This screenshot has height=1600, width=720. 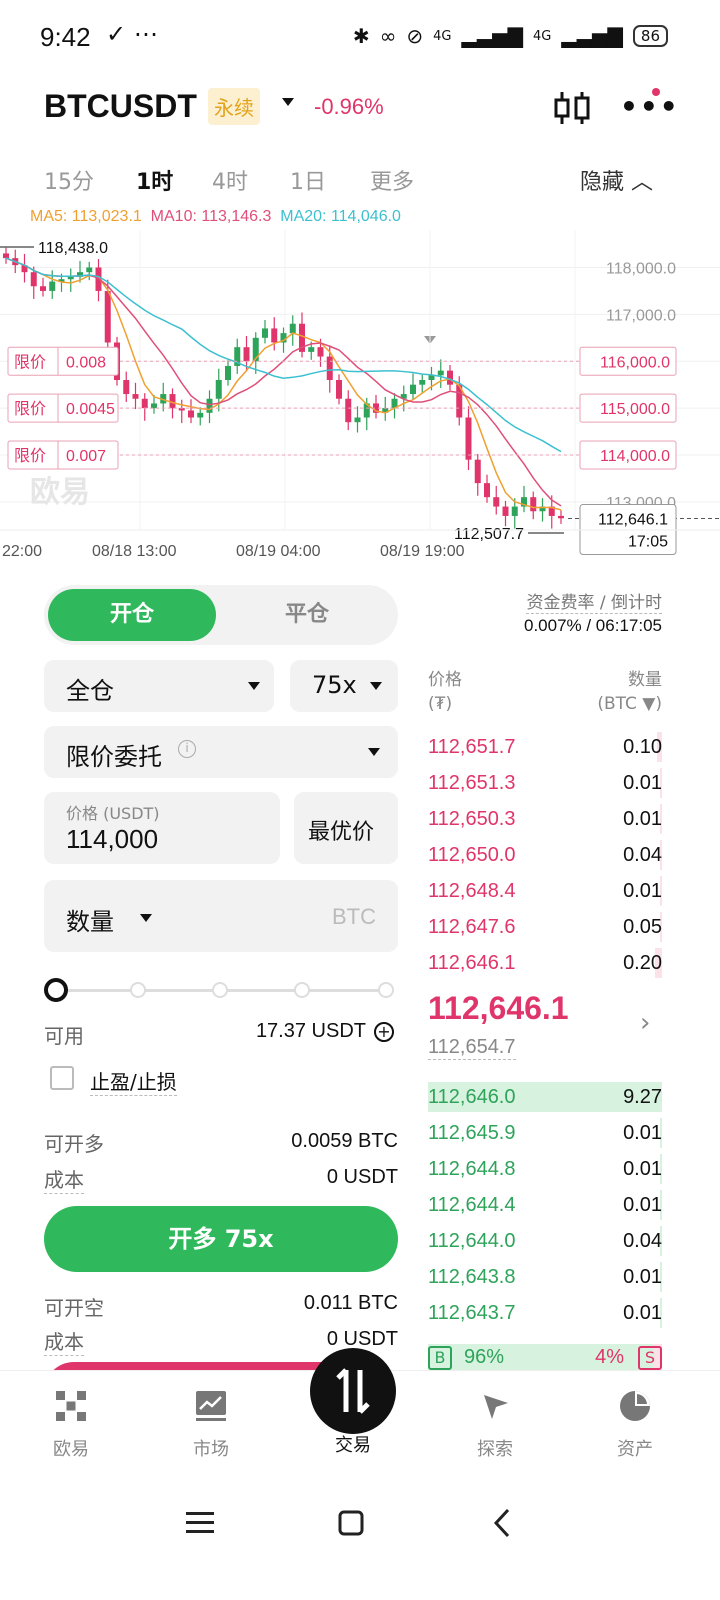 What do you see at coordinates (545, 1241) in the screenshot?
I see `bid-row: 112,644.0 0.04` at bounding box center [545, 1241].